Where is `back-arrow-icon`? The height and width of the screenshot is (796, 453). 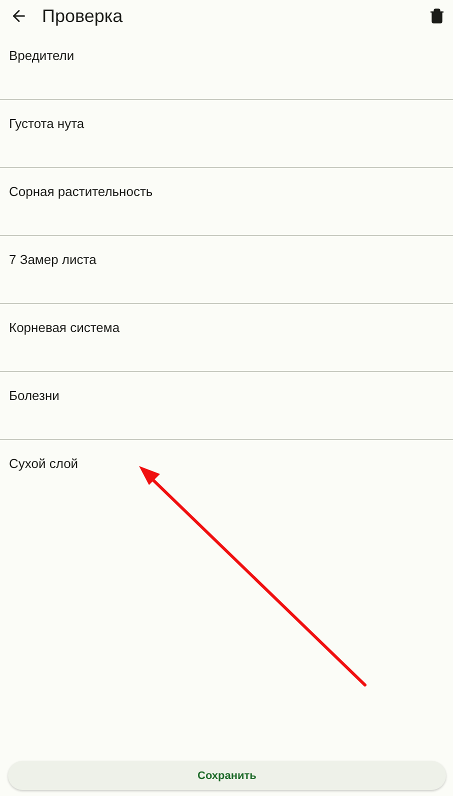
back-arrow-icon is located at coordinates (19, 16).